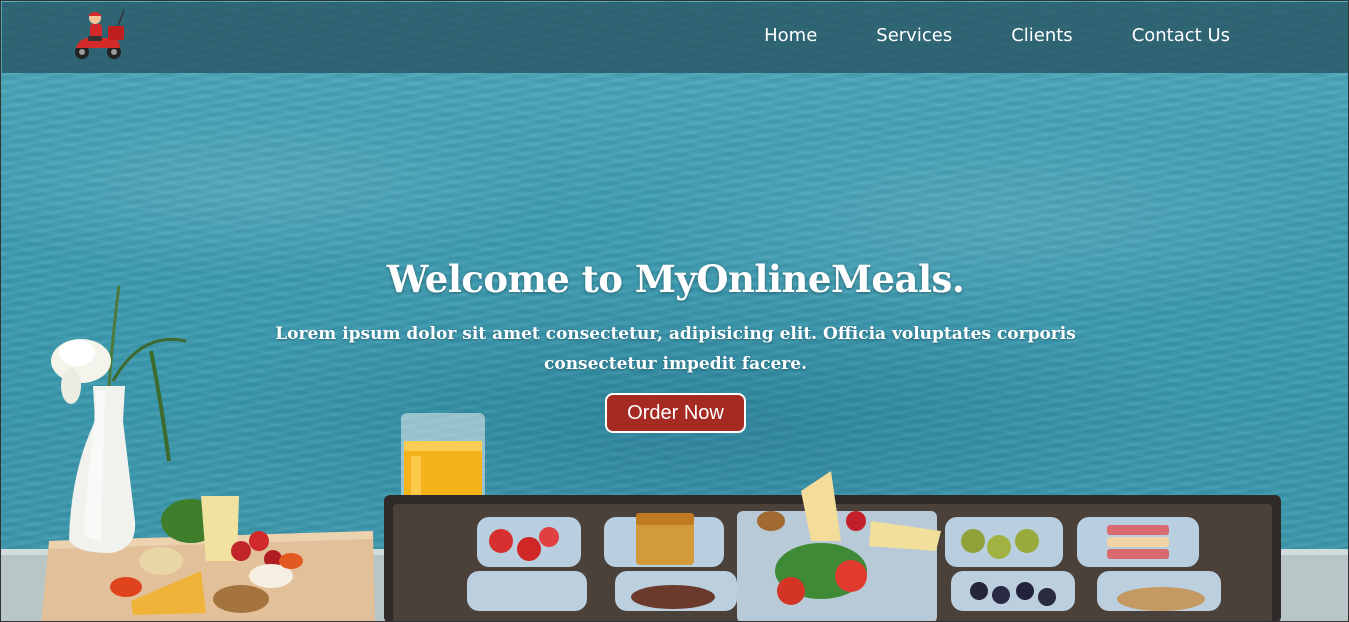  What do you see at coordinates (1181, 36) in the screenshot?
I see `nav-contact-link: Contact Us` at bounding box center [1181, 36].